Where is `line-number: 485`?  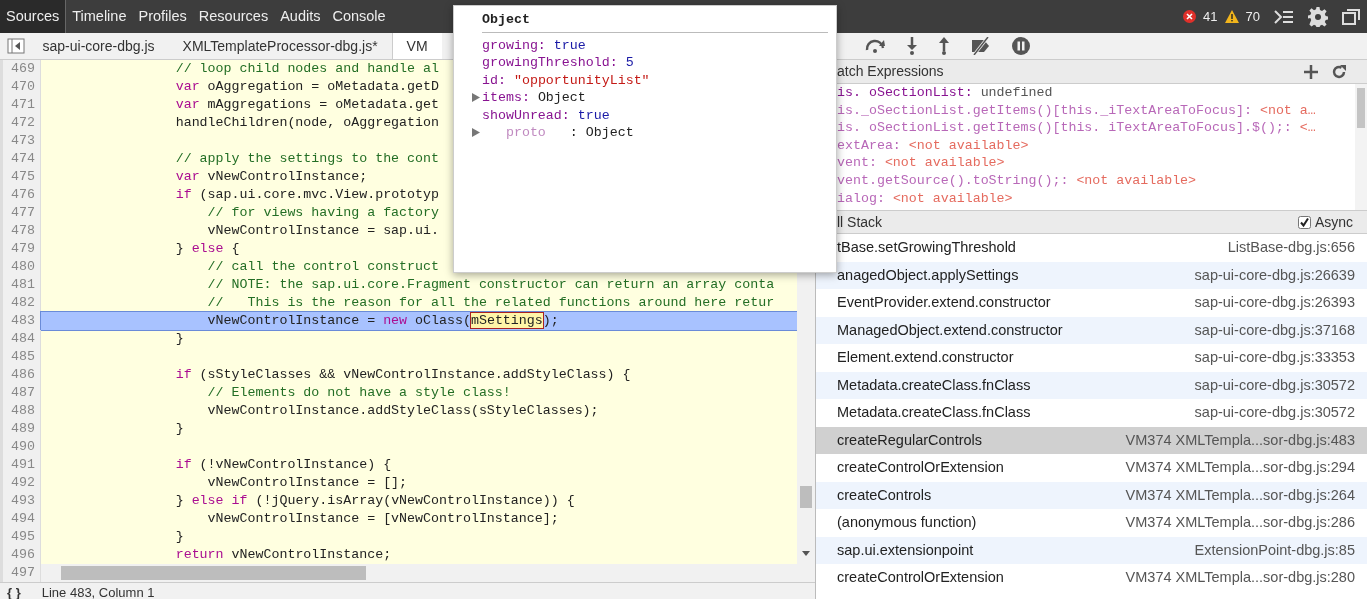
line-number: 485 is located at coordinates (22, 357).